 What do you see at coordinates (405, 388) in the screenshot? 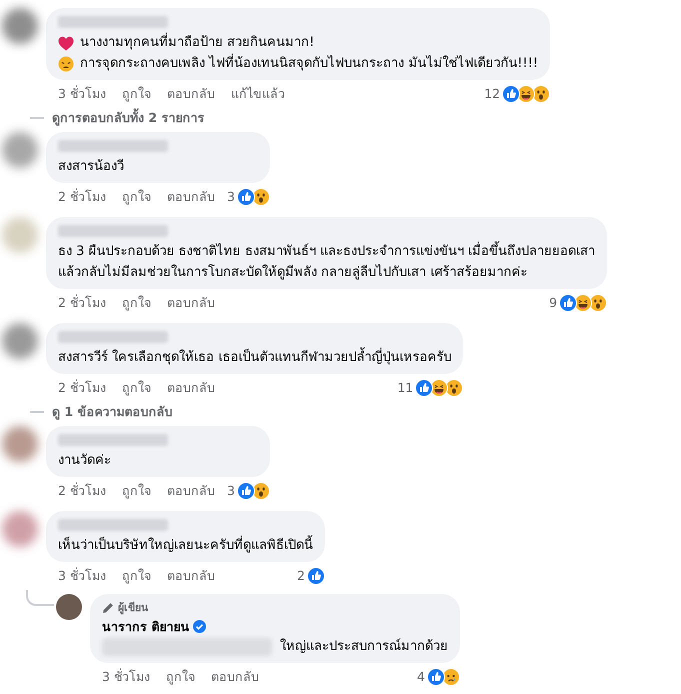
I see `reaction-count: 11` at bounding box center [405, 388].